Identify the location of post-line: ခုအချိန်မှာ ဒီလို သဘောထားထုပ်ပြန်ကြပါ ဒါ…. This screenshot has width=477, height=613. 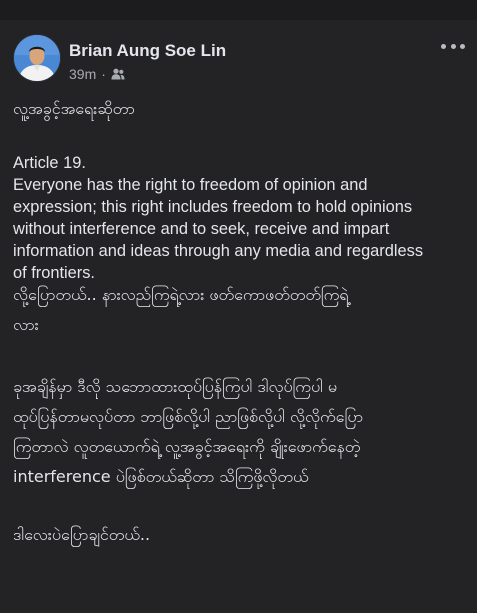
(175, 386).